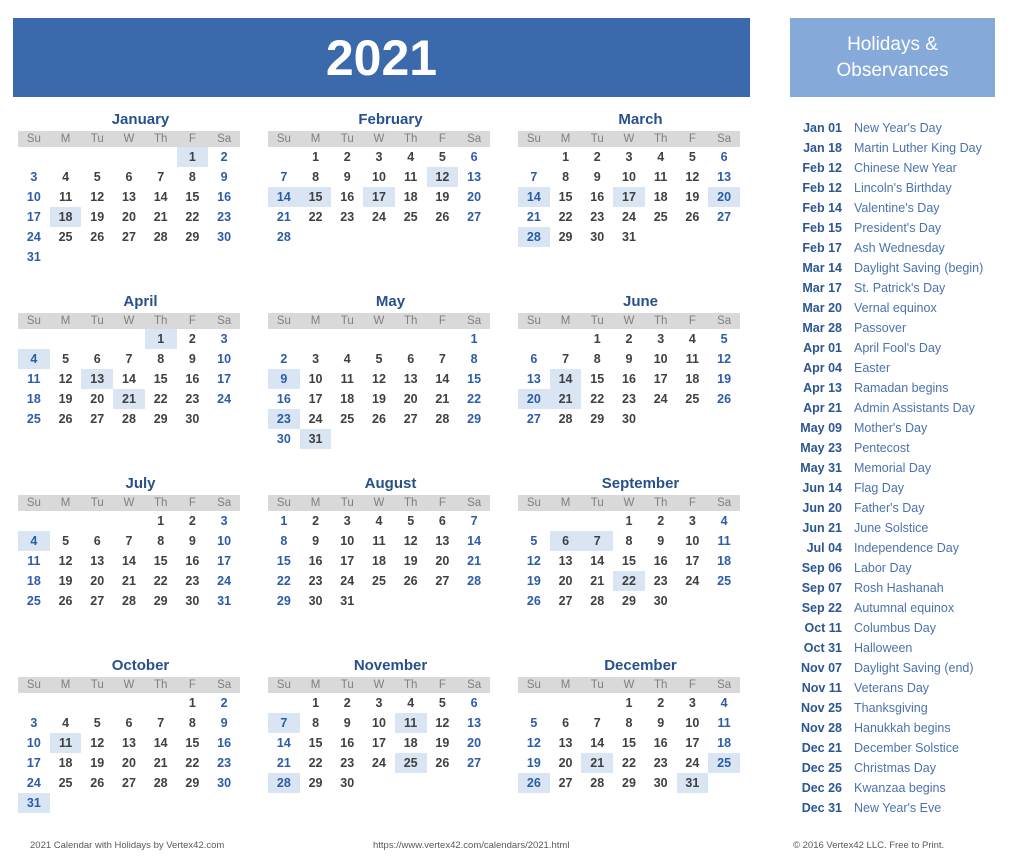  I want to click on weekday-header-w: W, so click(629, 503).